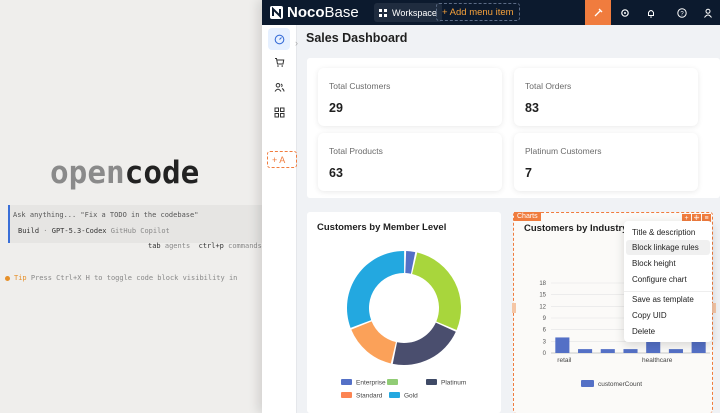 This screenshot has height=413, width=720. What do you see at coordinates (606, 162) in the screenshot?
I see `stat-card-platinum-customers: Platinum Customers 7` at bounding box center [606, 162].